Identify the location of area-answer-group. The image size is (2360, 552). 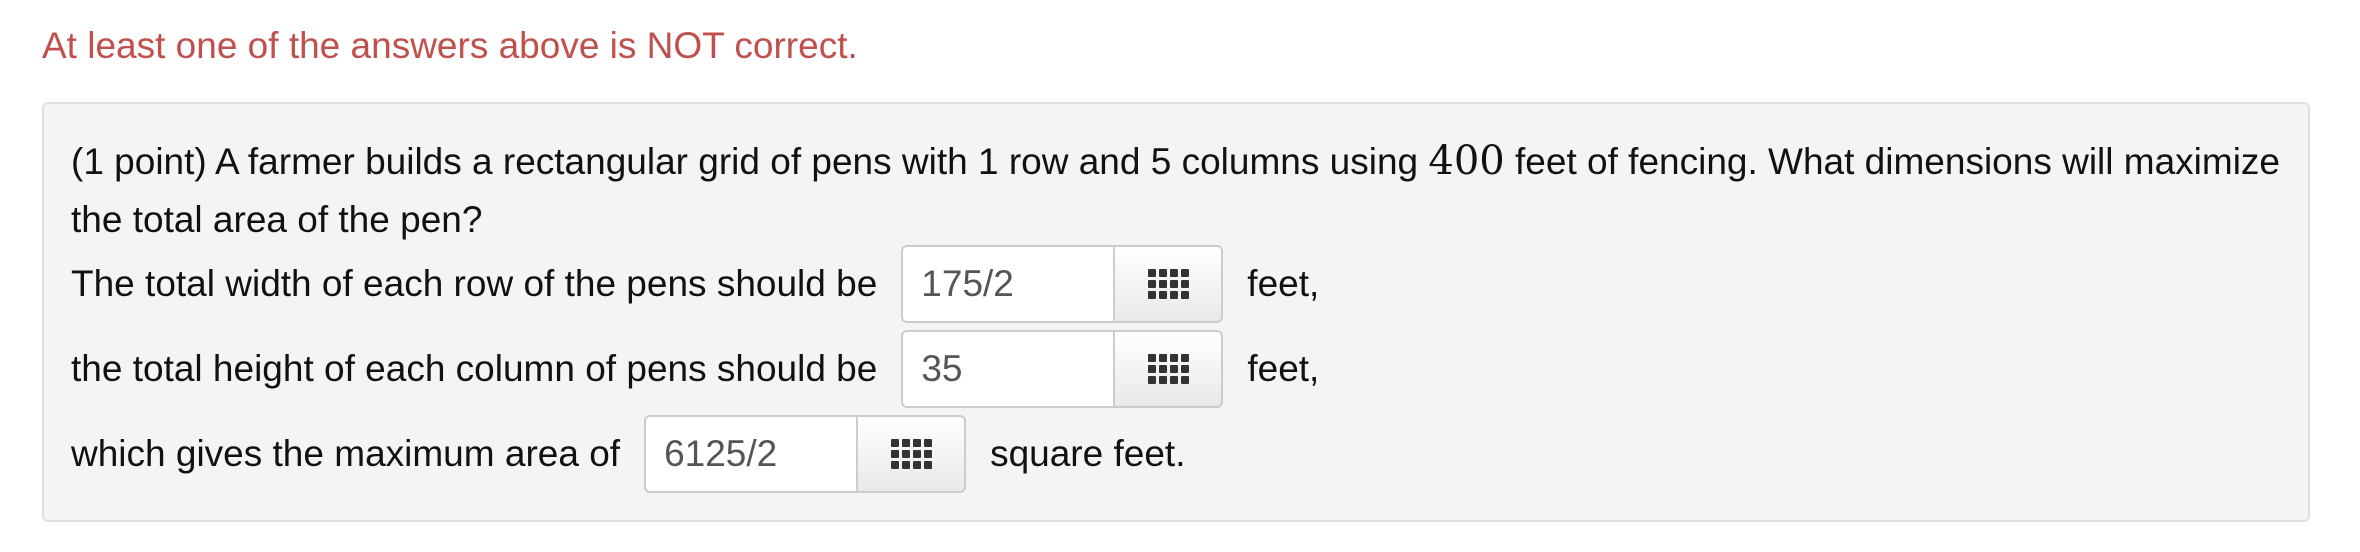
(805, 454).